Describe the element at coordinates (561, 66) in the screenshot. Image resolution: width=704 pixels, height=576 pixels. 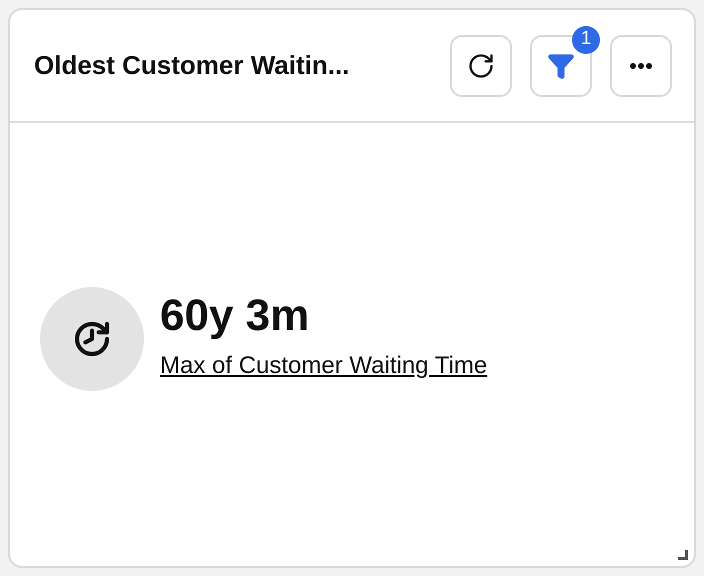
I see `filter-icon` at that location.